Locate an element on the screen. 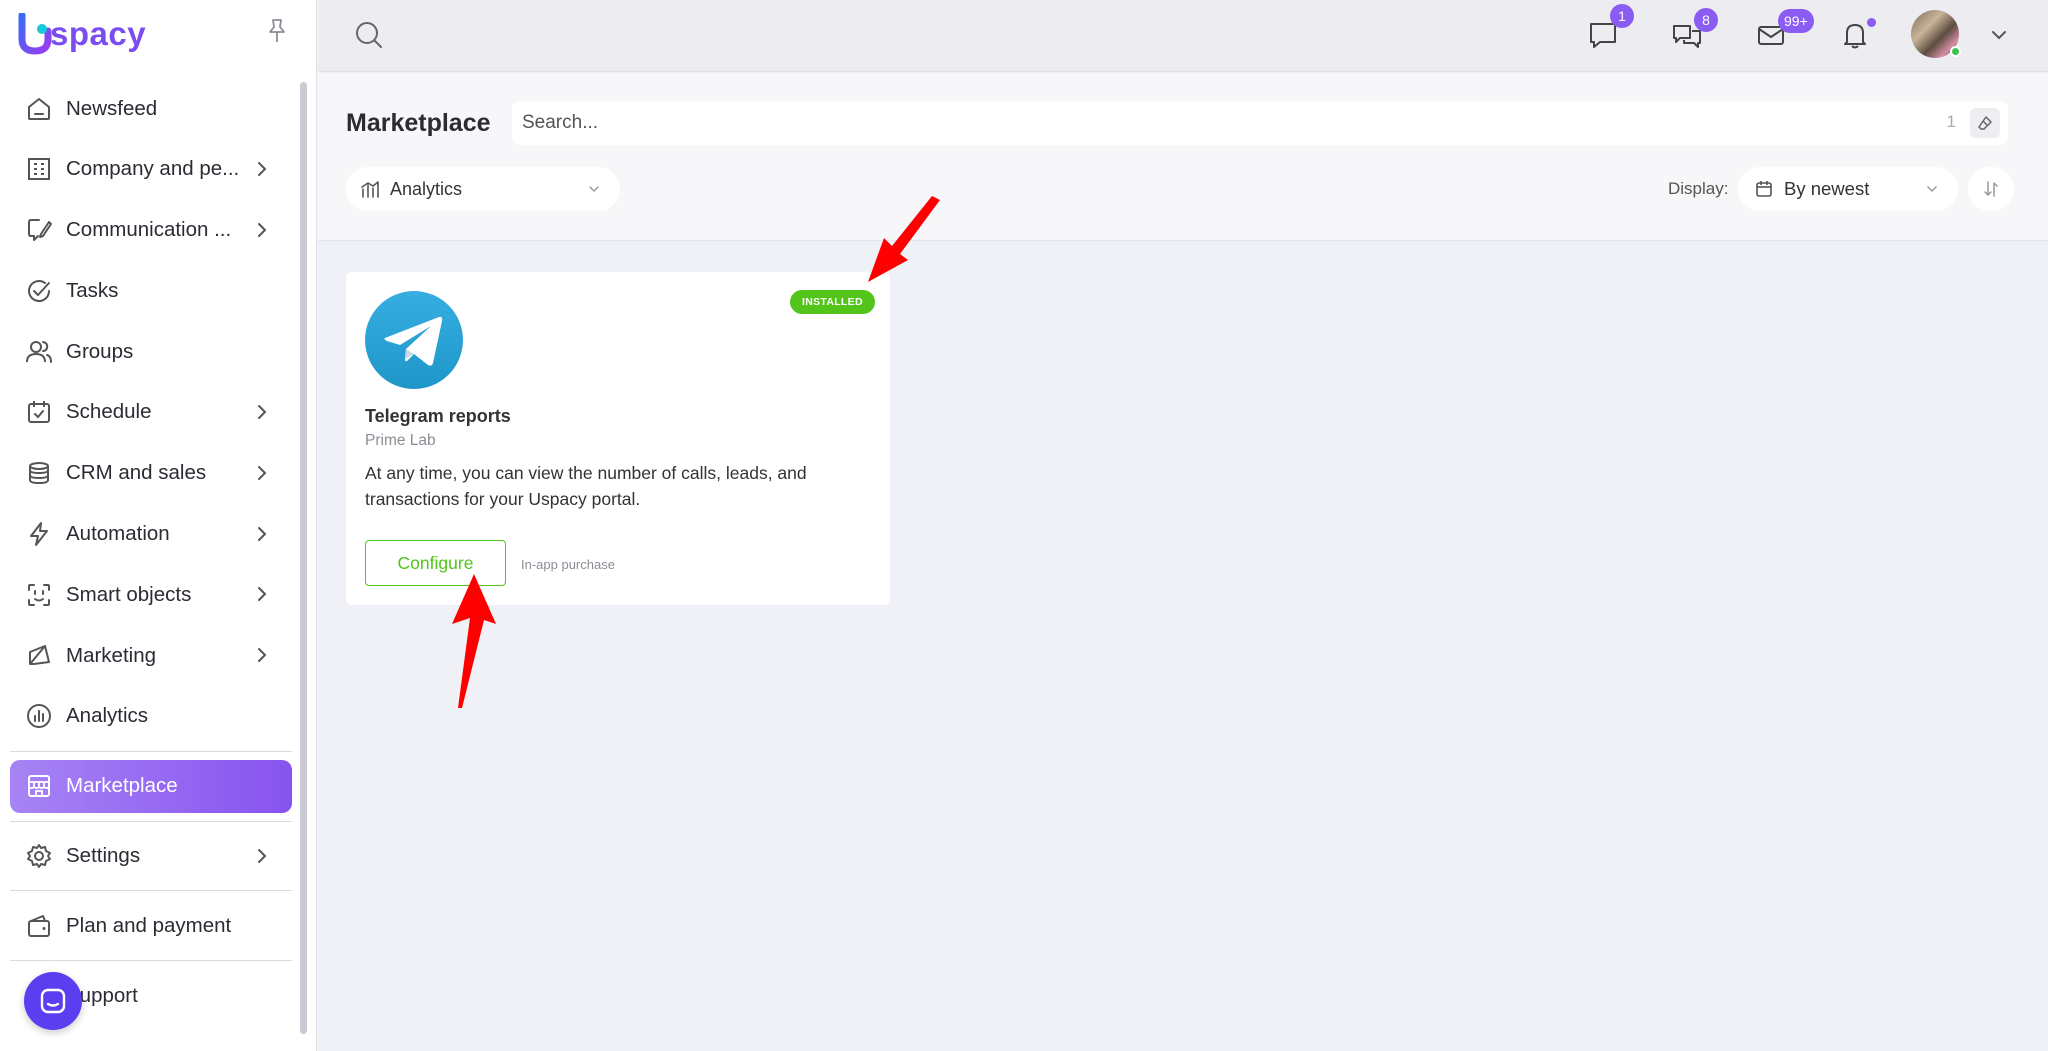  sidebar-item-smart-objects: Smart objects is located at coordinates (151, 594).